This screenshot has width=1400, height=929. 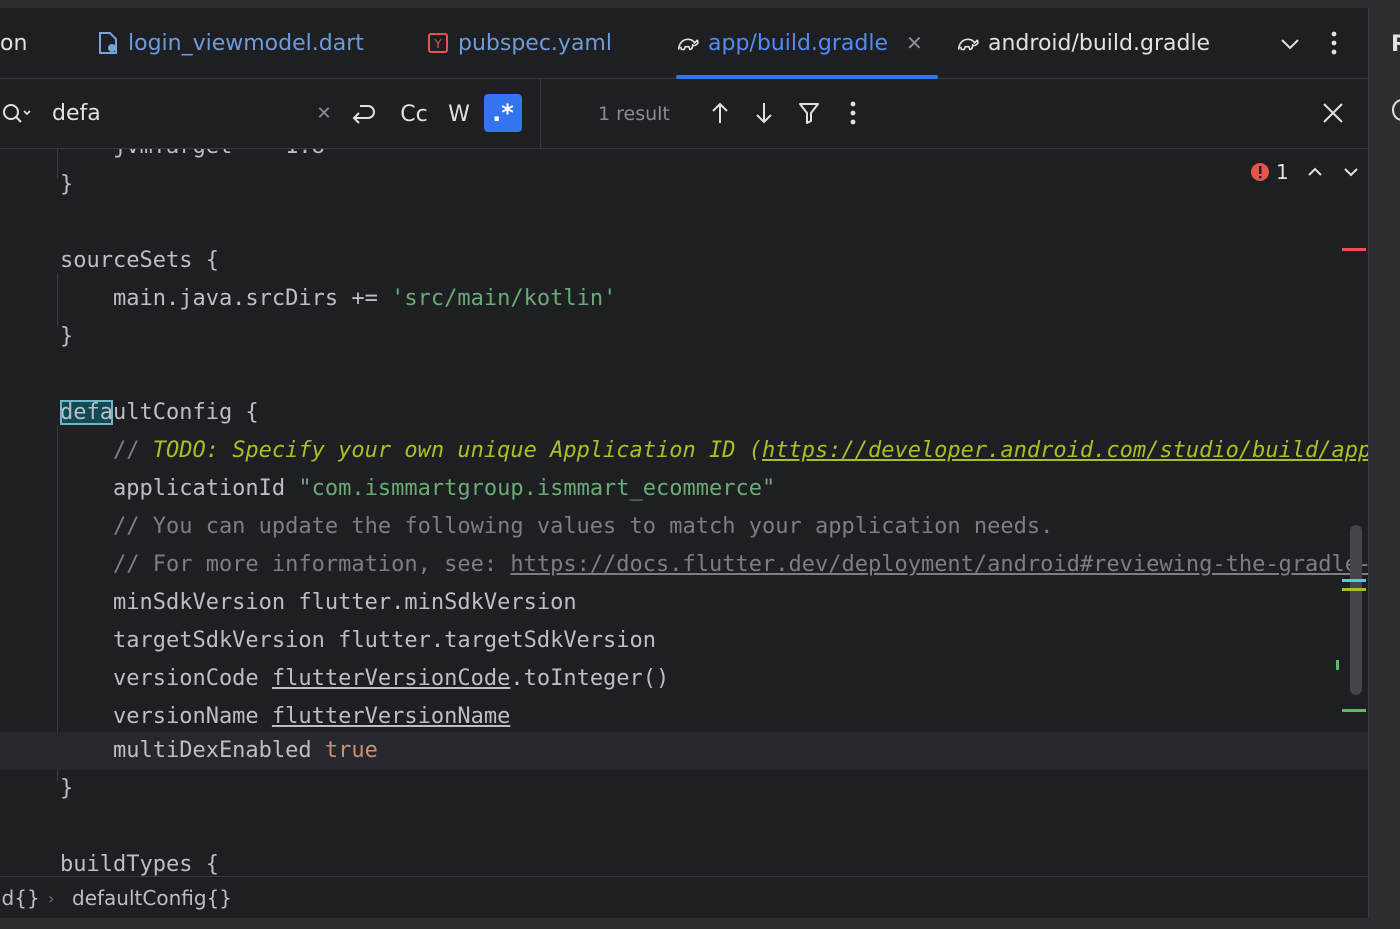 What do you see at coordinates (1260, 172) in the screenshot?
I see `error-icon` at bounding box center [1260, 172].